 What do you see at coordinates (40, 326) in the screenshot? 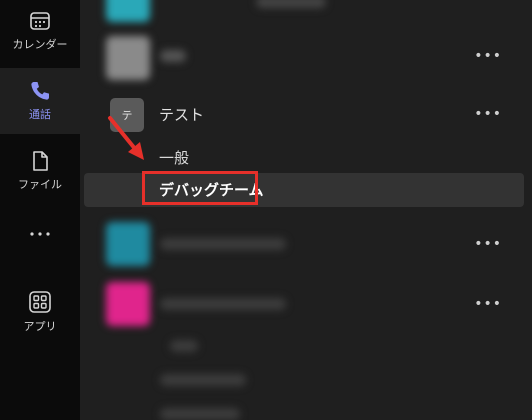
I see `rail-item-label: アプリ` at bounding box center [40, 326].